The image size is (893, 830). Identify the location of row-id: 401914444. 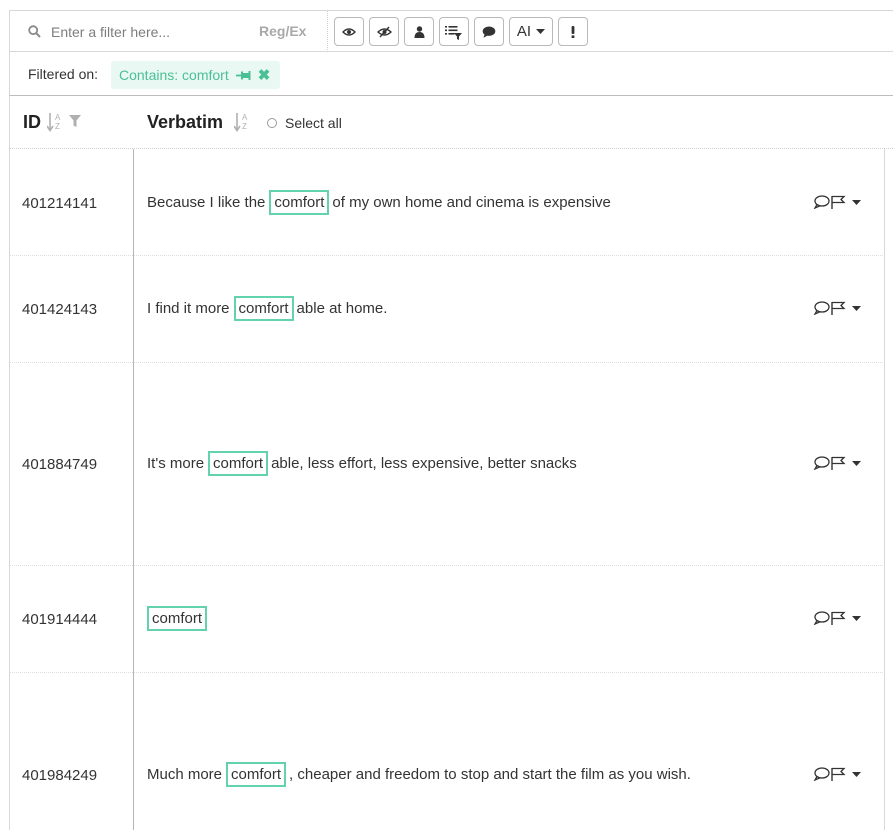
(60, 619).